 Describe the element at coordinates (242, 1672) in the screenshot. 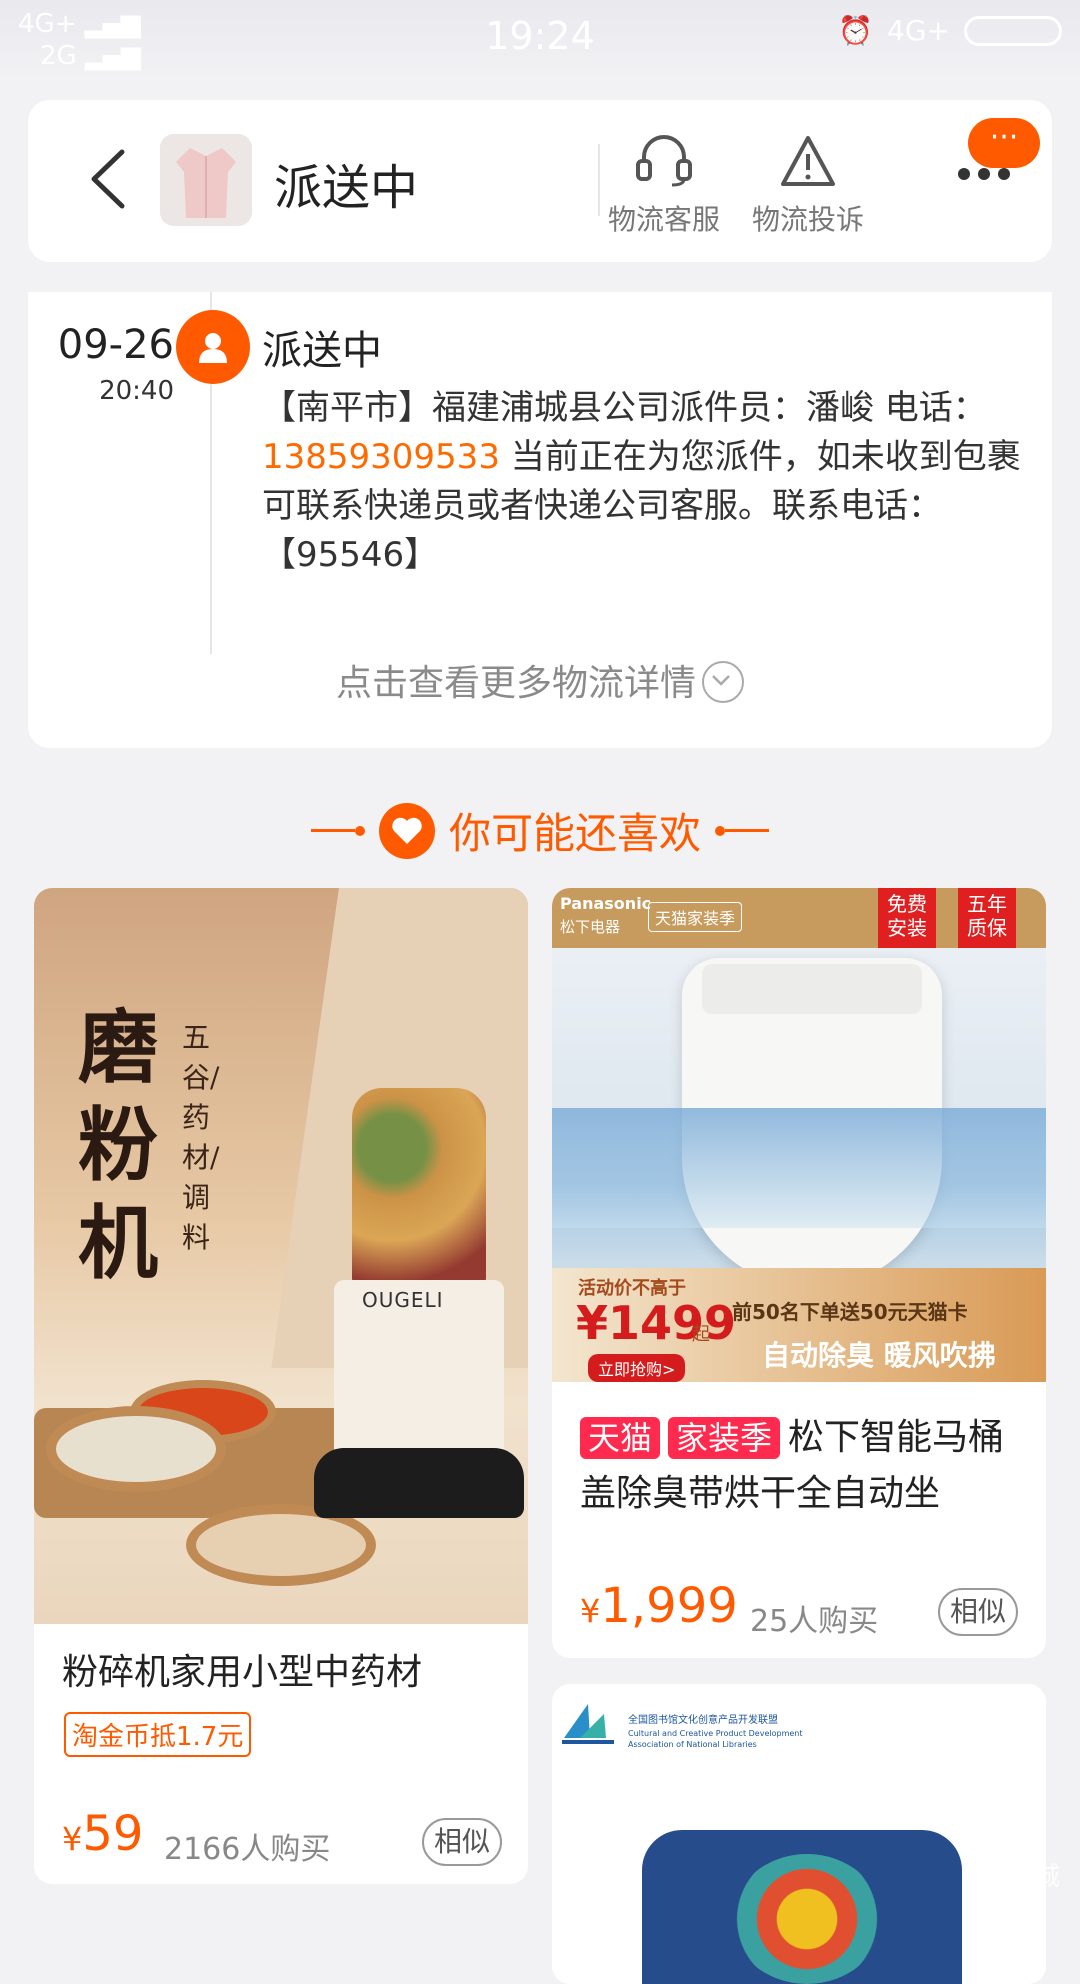

I see `product-title: 粉碎机家用小型中药材` at that location.